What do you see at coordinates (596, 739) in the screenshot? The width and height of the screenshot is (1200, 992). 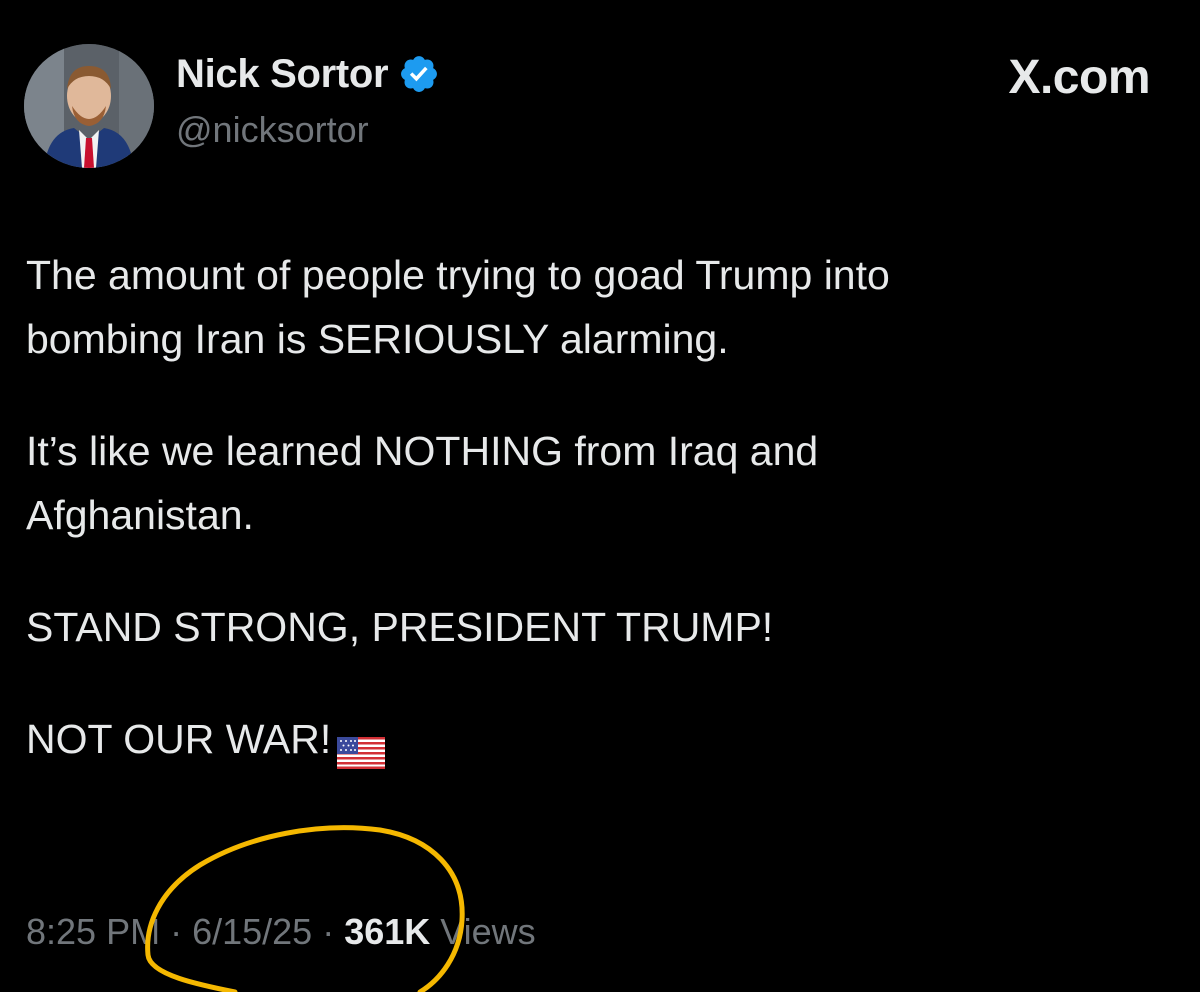 I see `post-paragraph-4: NOT OUR WAR!` at bounding box center [596, 739].